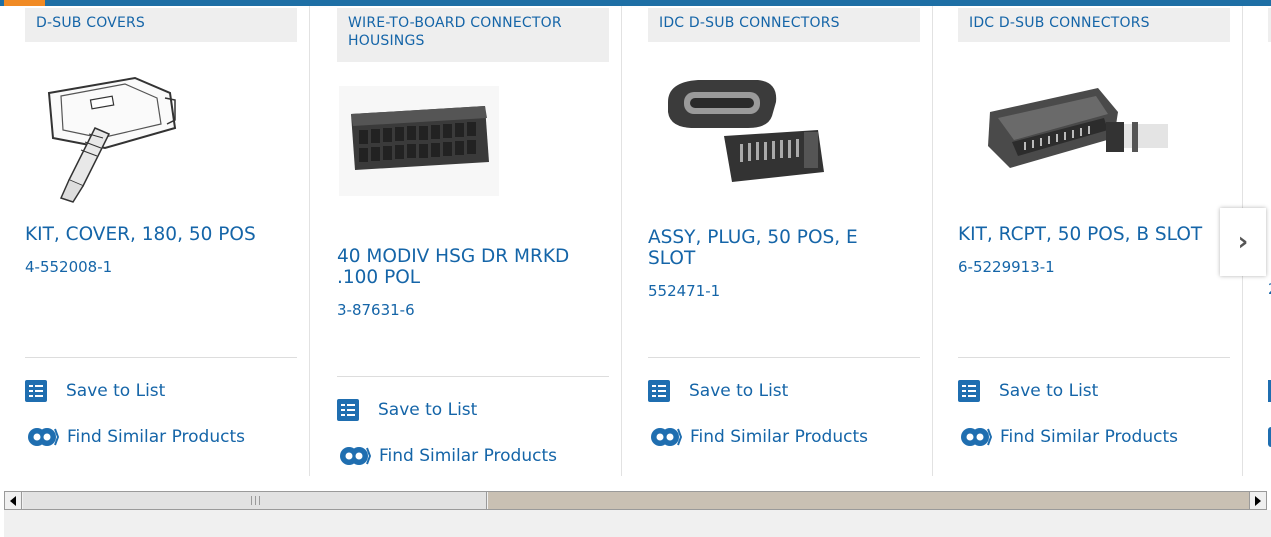 Image resolution: width=1271 pixels, height=537 pixels. Describe the element at coordinates (473, 161) in the screenshot. I see `product-image-housing` at that location.